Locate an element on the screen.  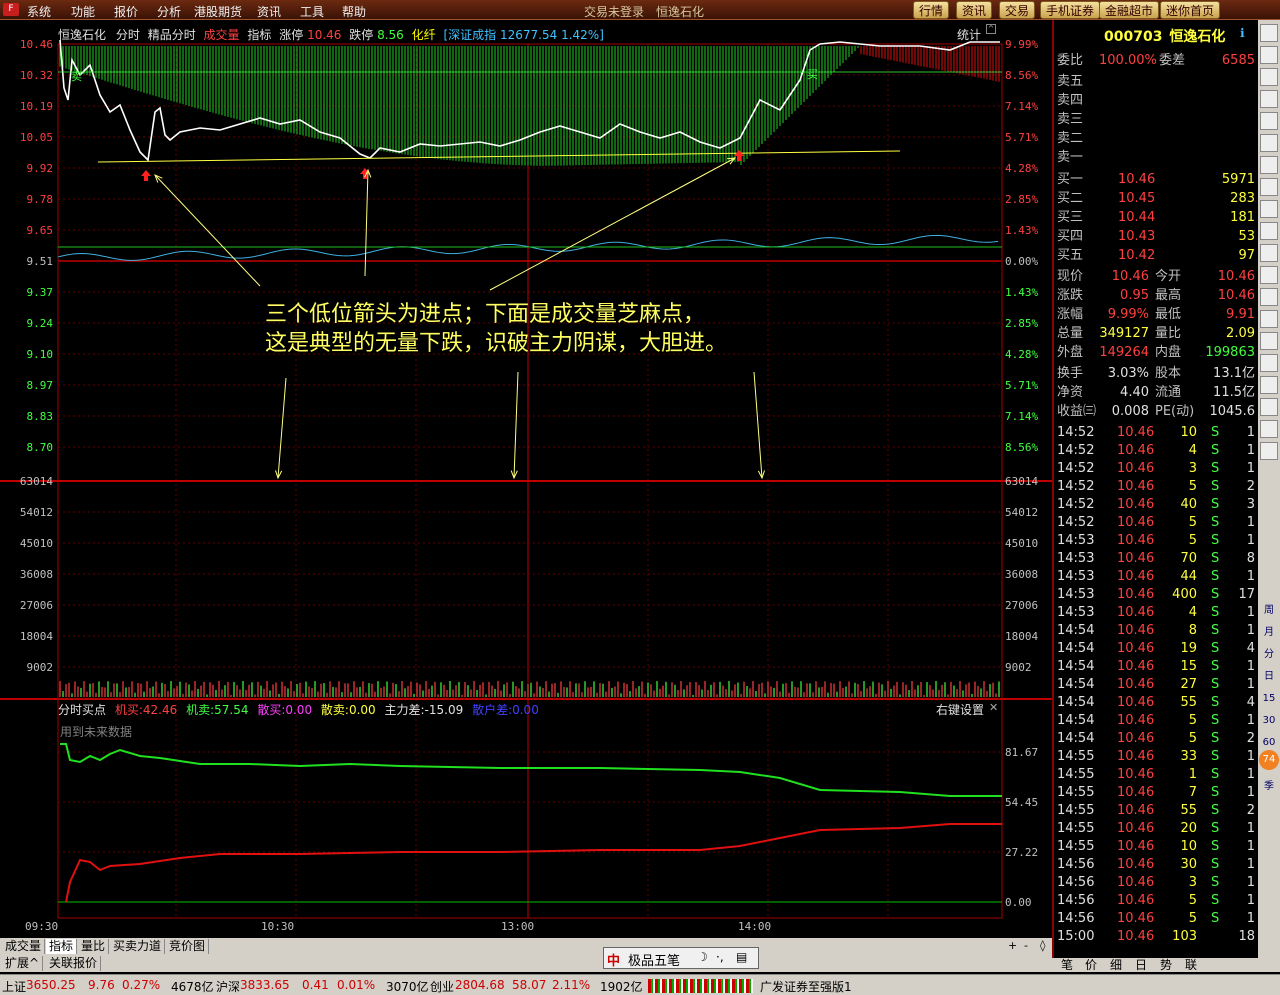
tick-row: 14:55 10.46 7 S 1 is located at coordinates (1157, 793).